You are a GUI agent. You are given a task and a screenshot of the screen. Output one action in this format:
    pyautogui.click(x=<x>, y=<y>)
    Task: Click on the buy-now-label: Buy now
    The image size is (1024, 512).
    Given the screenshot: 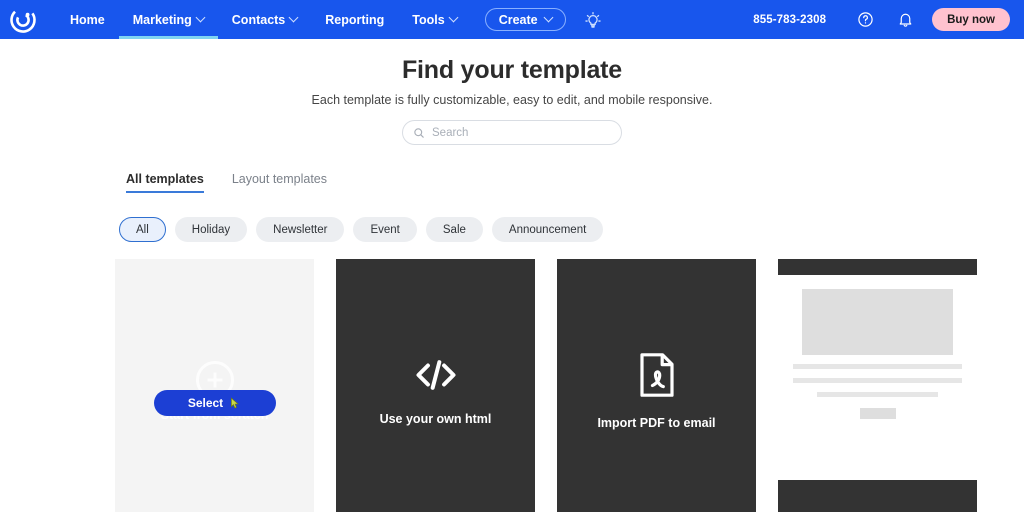 What is the action you would take?
    pyautogui.click(x=971, y=19)
    